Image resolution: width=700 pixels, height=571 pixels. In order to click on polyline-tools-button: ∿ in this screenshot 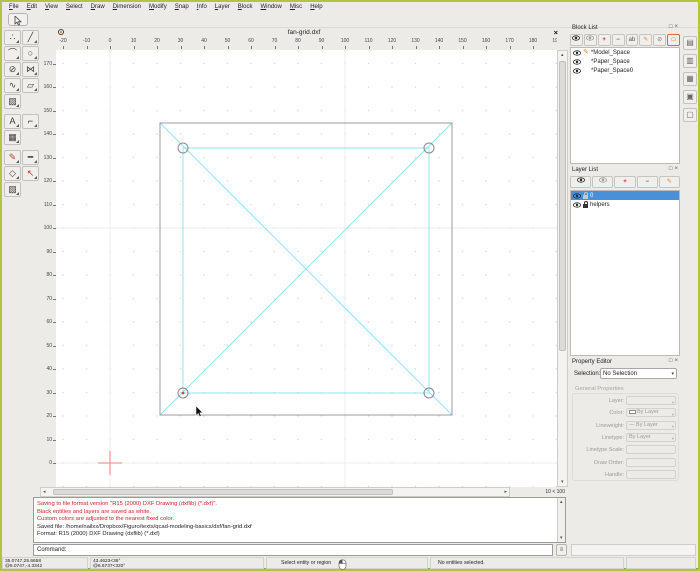, I will do `click(12, 85)`.